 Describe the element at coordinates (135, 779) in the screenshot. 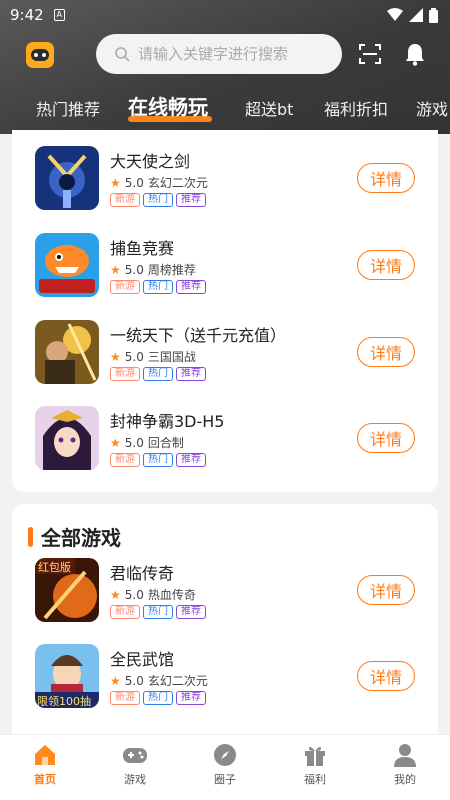

I see `nav-label: 游戏` at that location.